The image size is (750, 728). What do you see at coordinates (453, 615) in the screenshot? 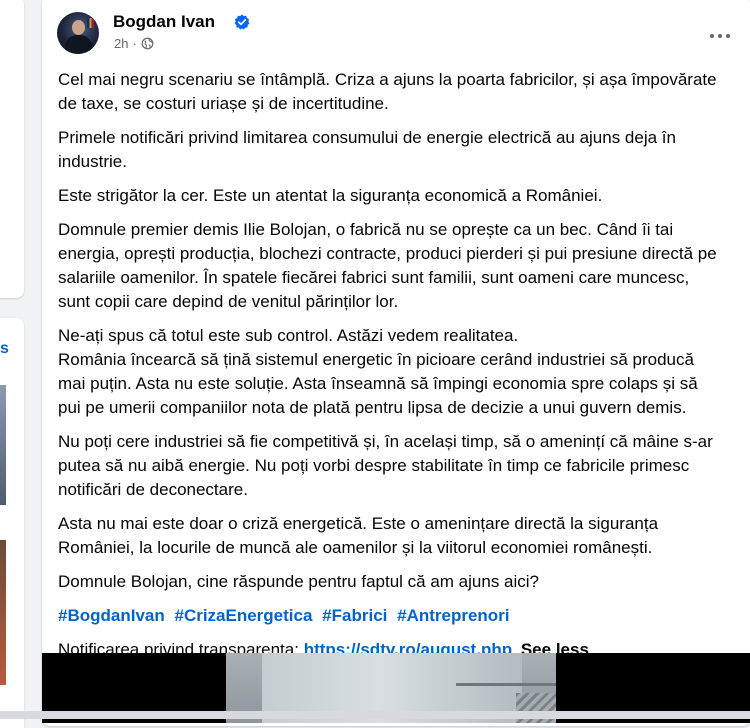
I see `hashtag-link: #Antreprenori` at bounding box center [453, 615].